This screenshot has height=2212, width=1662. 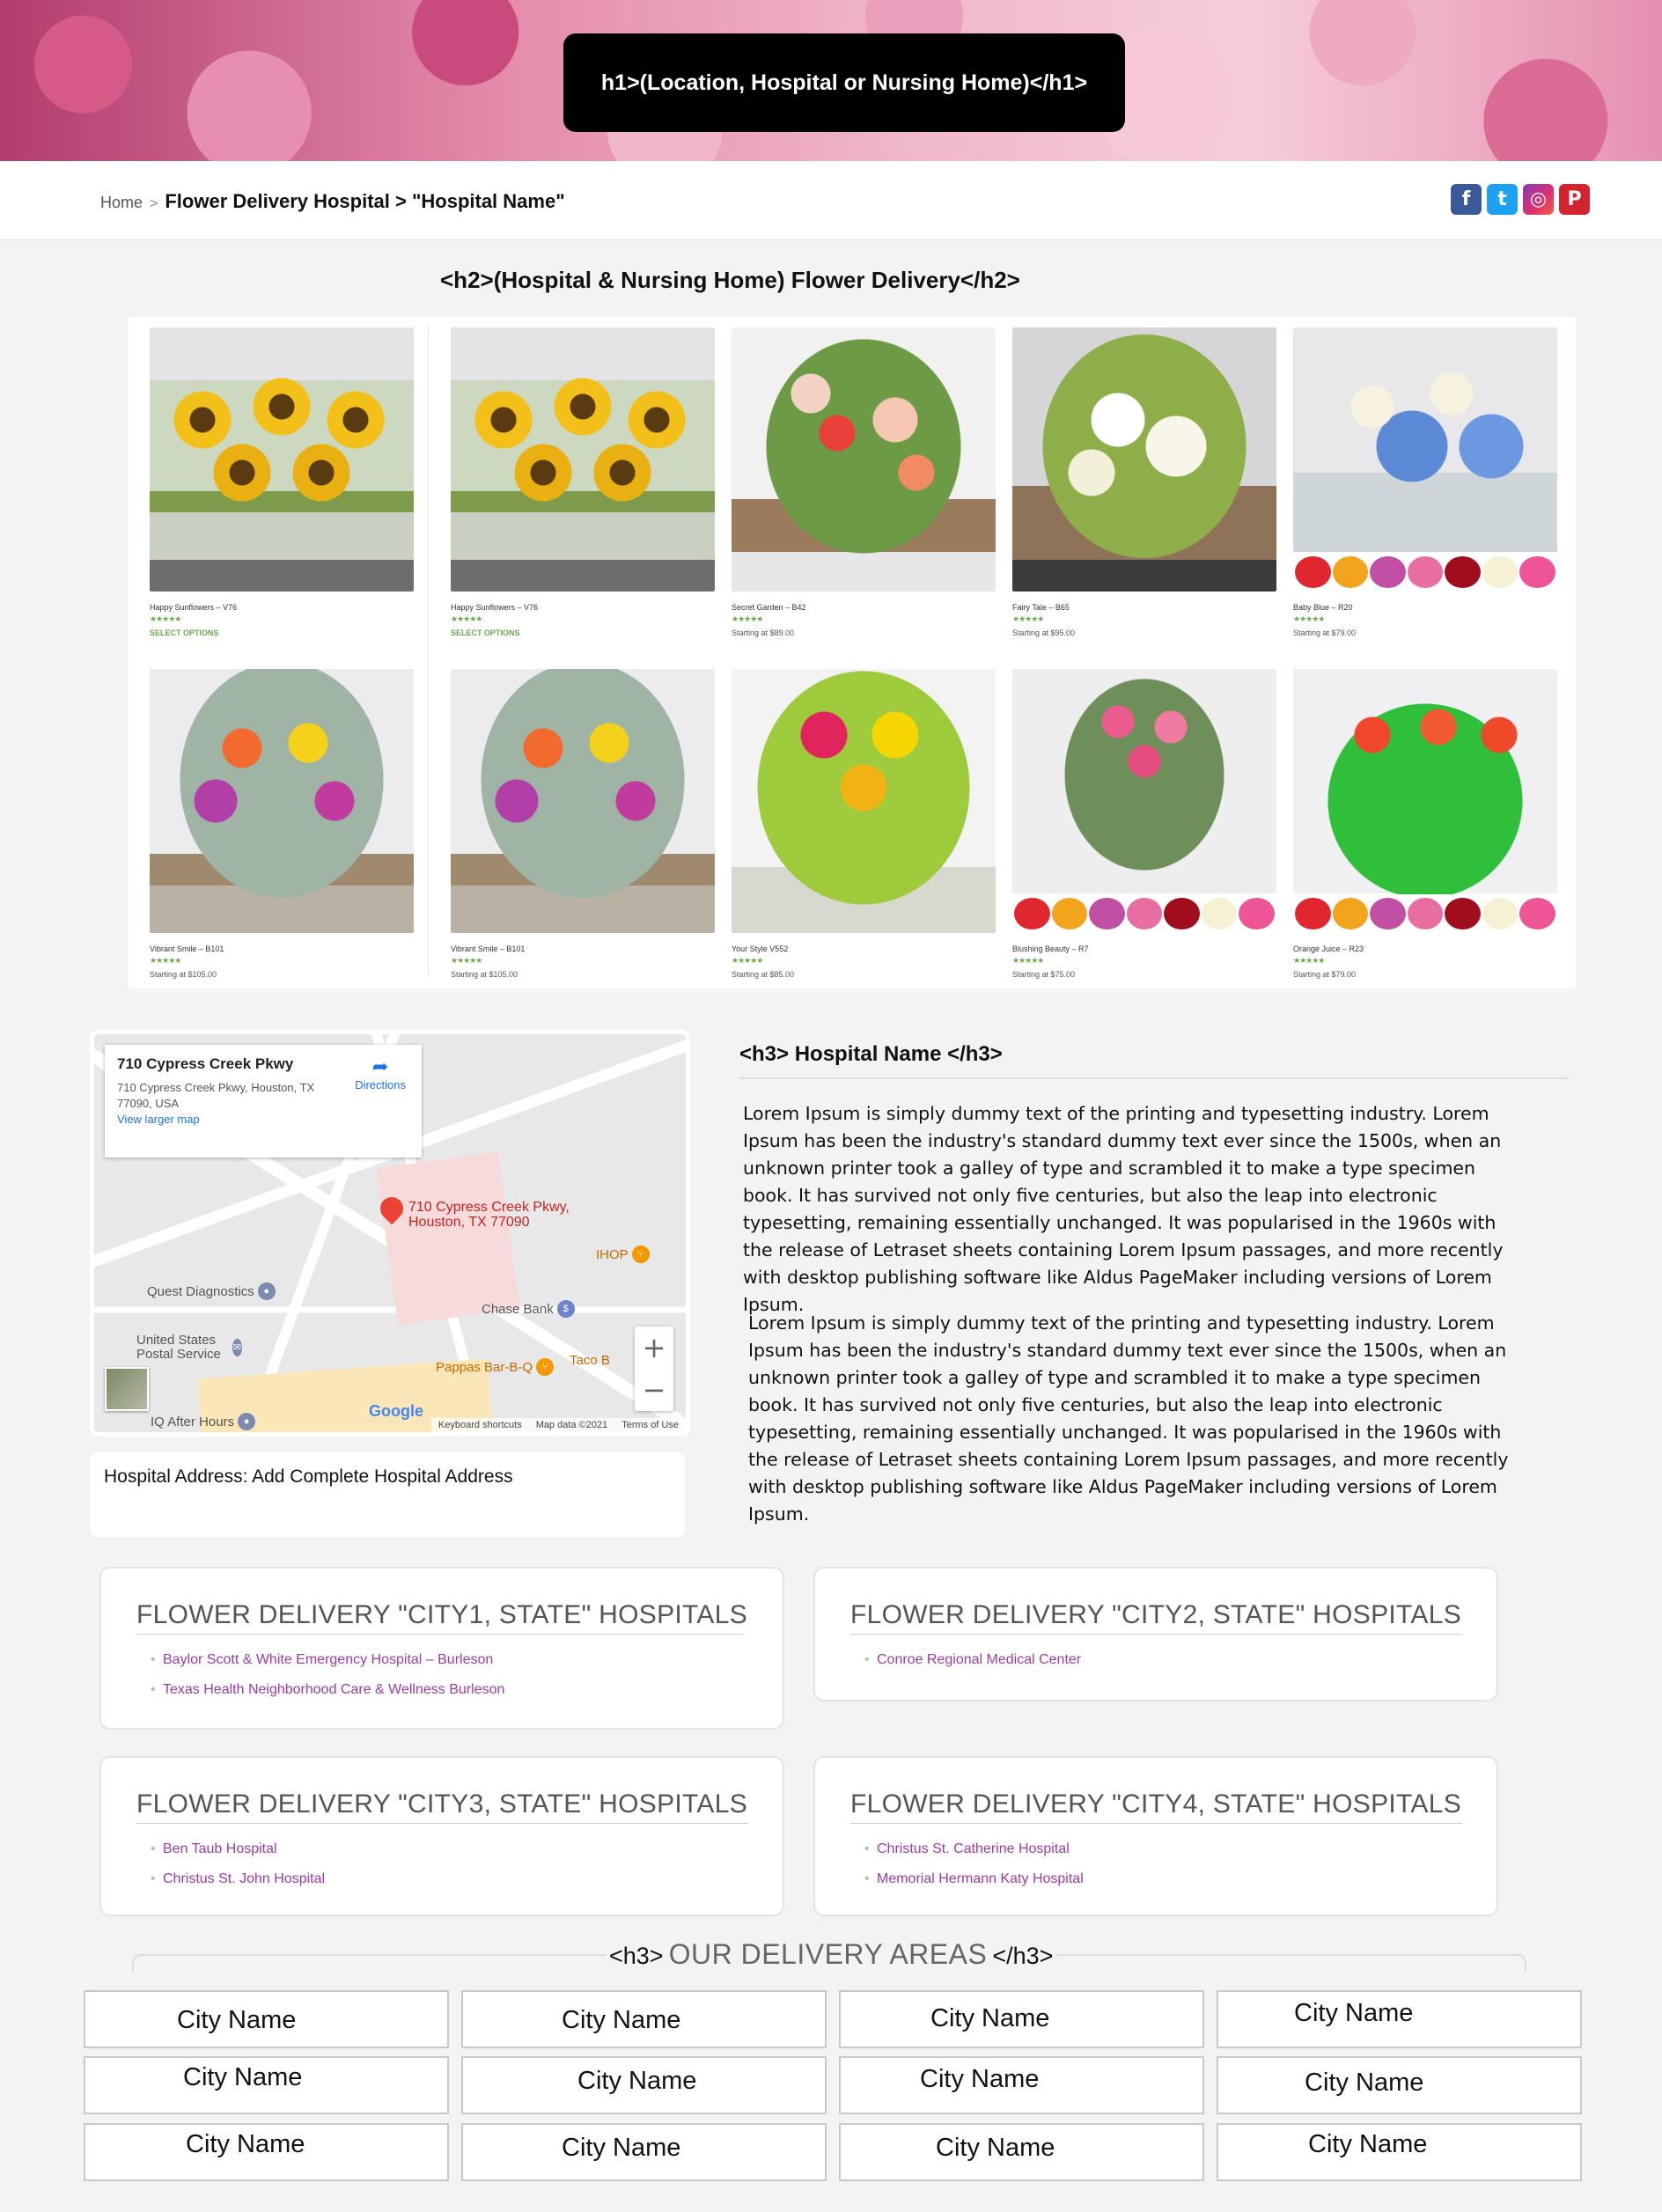 What do you see at coordinates (442, 1804) in the screenshot?
I see `card-title: FLOWER DELIVERY "CITY3, STATE" HOSPITALS` at bounding box center [442, 1804].